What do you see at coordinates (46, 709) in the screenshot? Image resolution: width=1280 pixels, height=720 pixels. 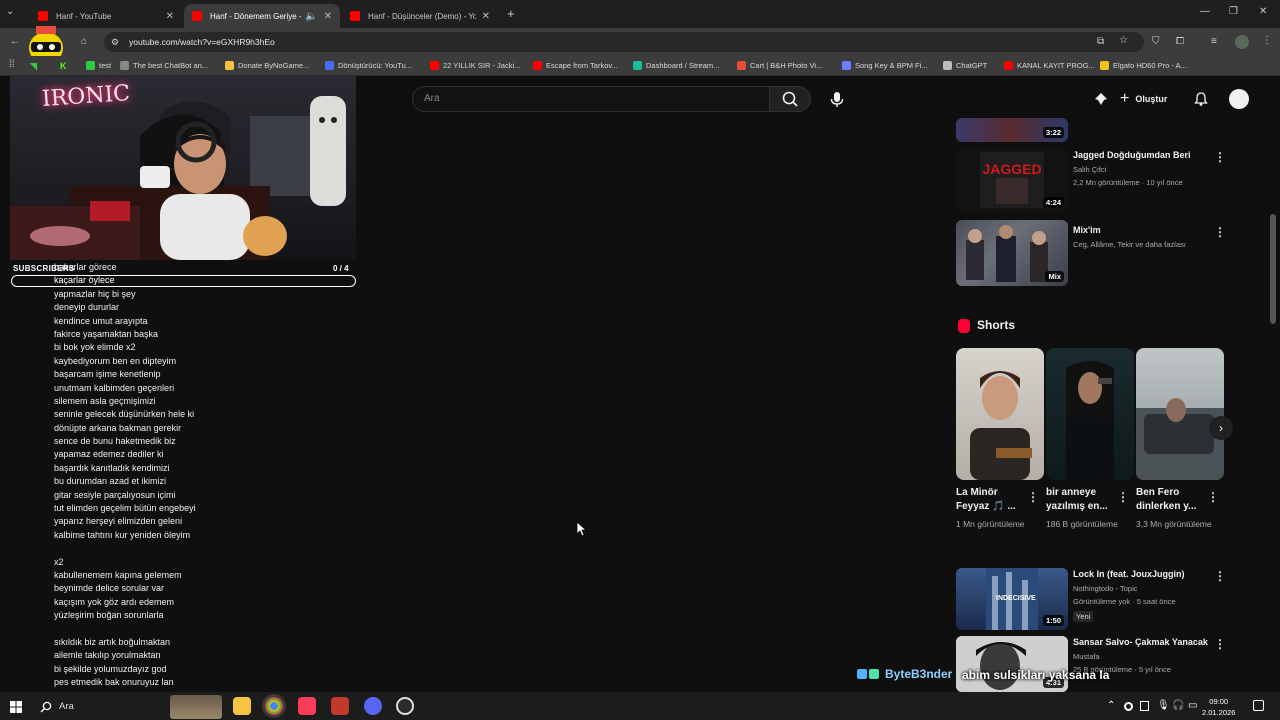 I see `taskbar-search-icon` at bounding box center [46, 709].